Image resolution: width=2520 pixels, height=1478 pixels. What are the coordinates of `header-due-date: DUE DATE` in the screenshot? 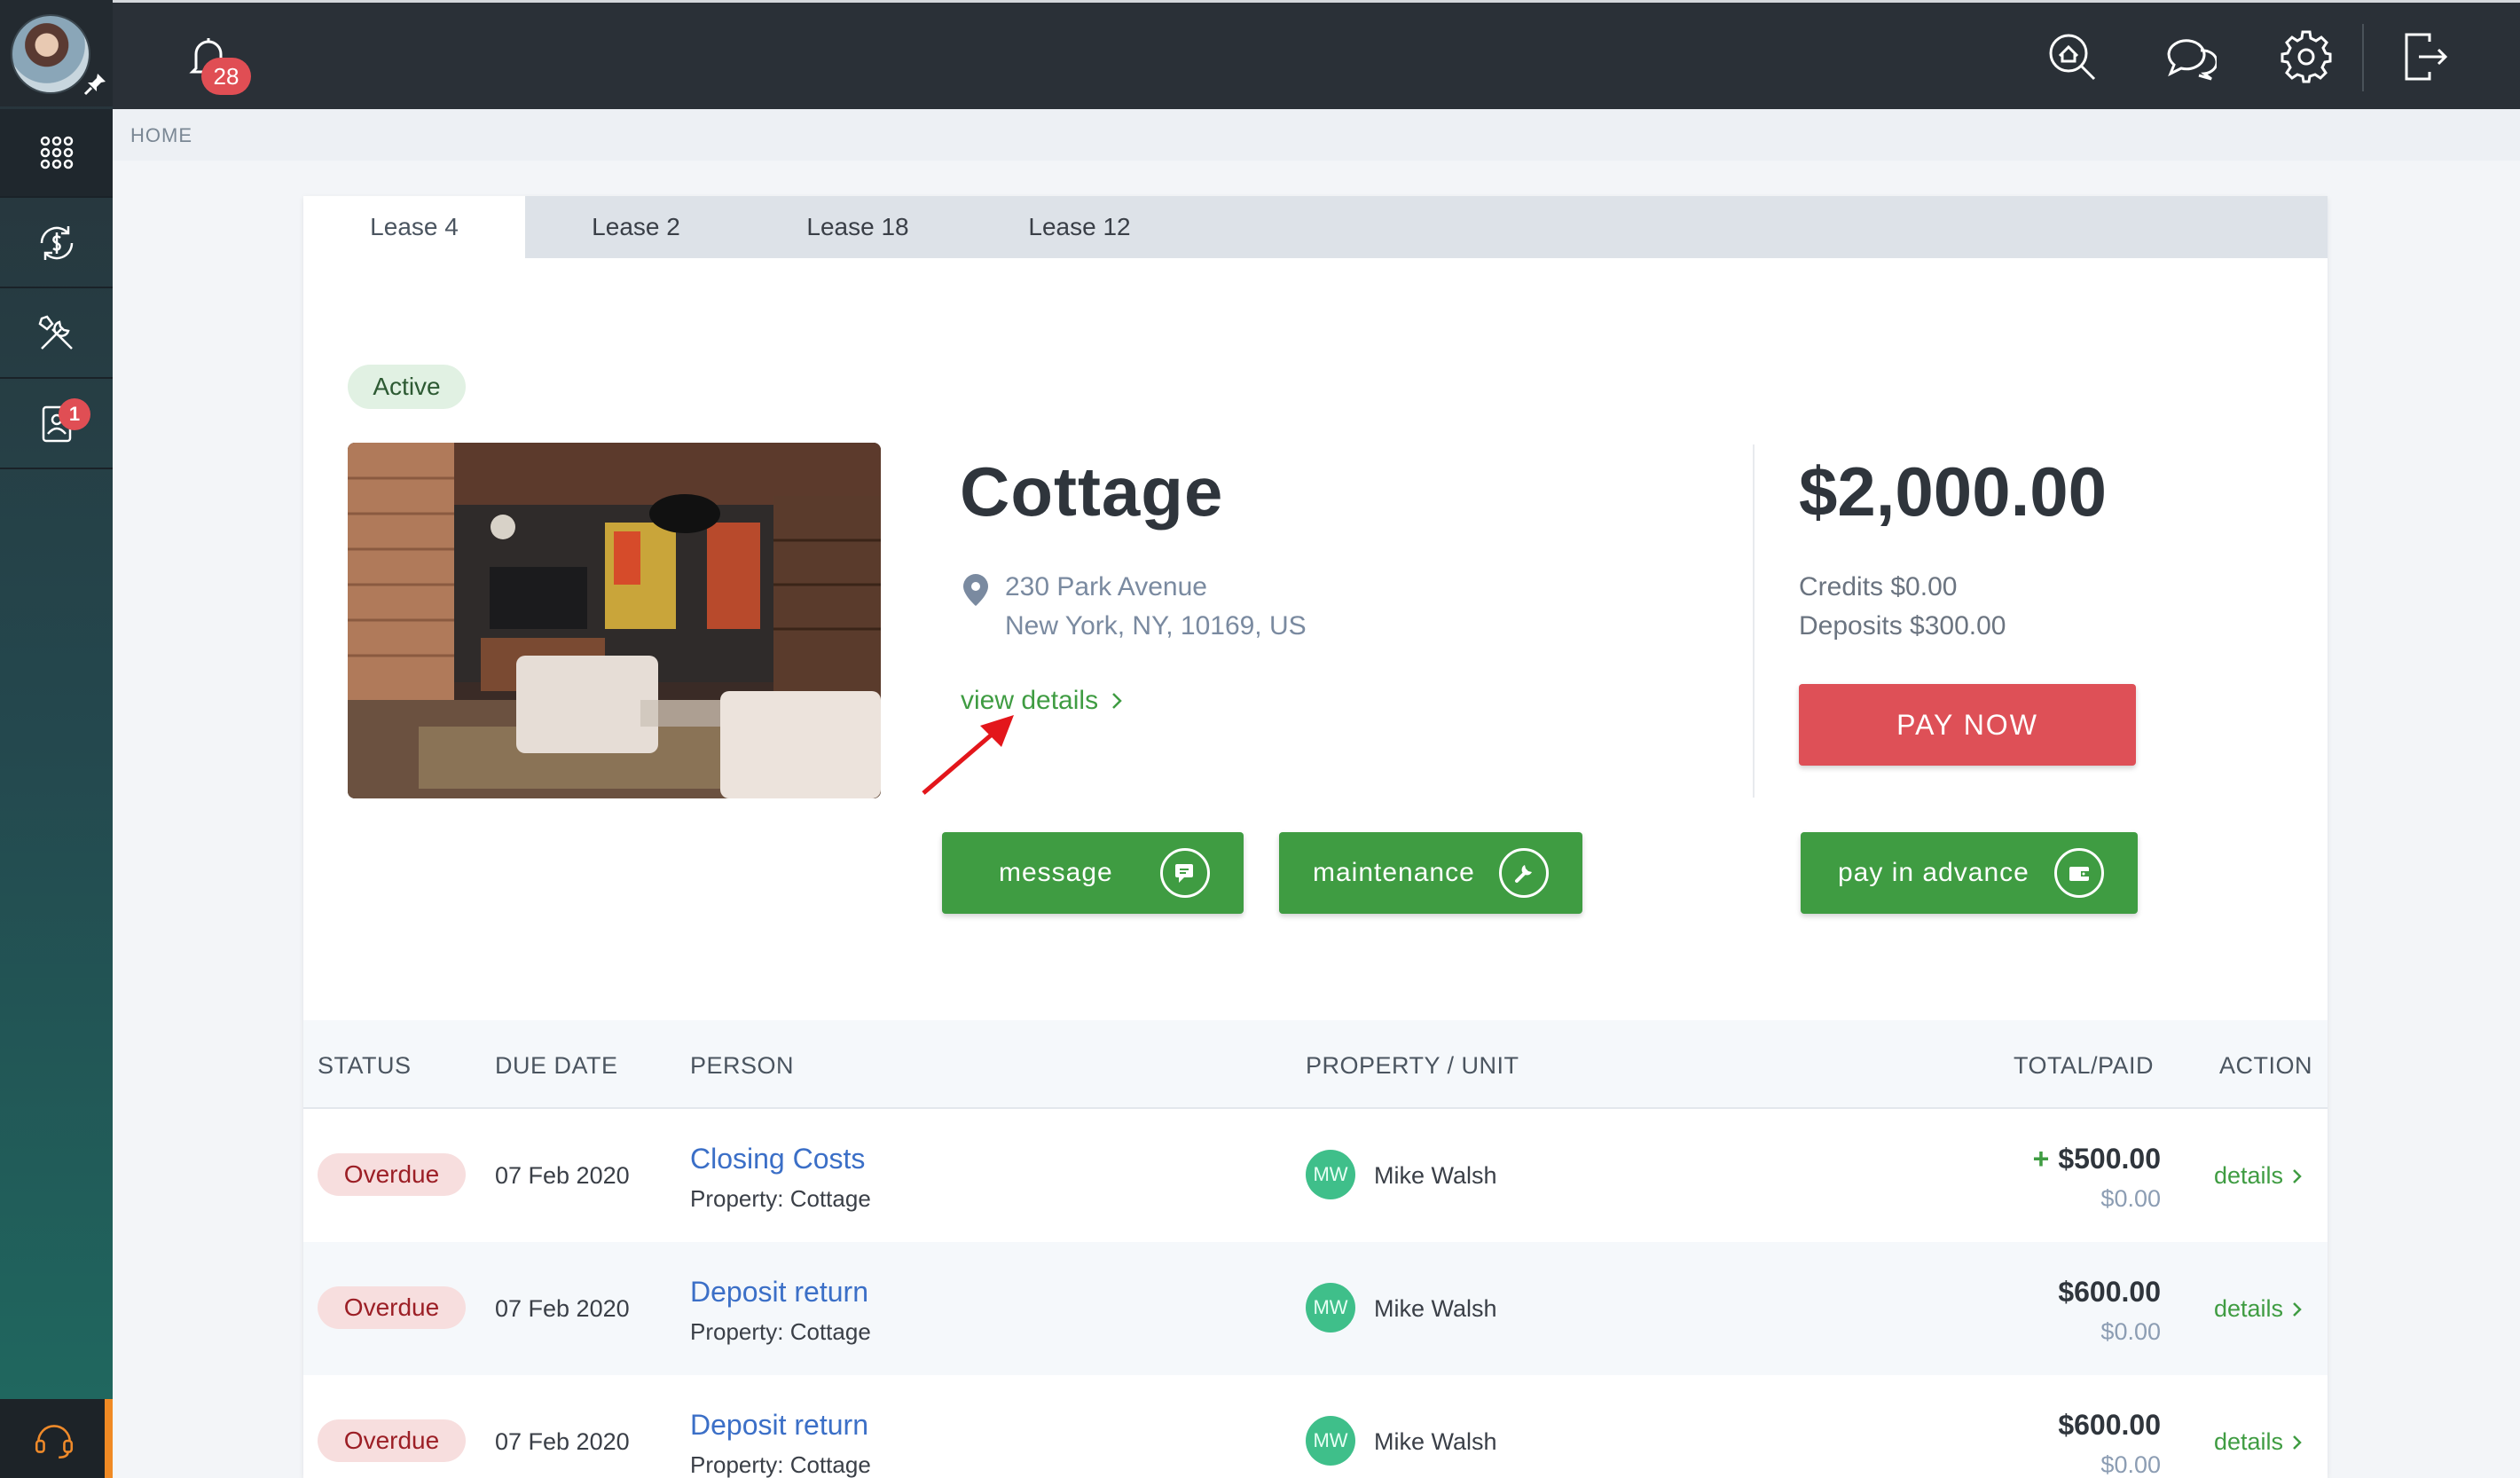 It's located at (556, 1066).